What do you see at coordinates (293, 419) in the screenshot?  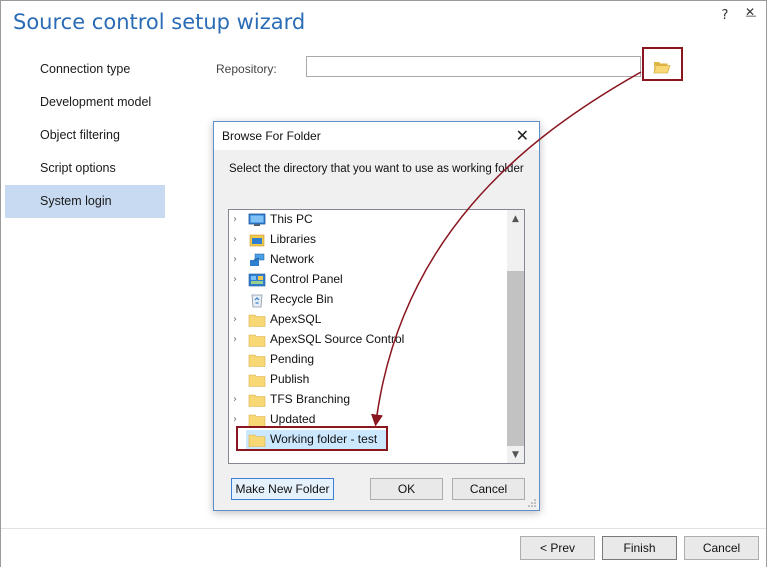 I see `tree-item-label: Updated` at bounding box center [293, 419].